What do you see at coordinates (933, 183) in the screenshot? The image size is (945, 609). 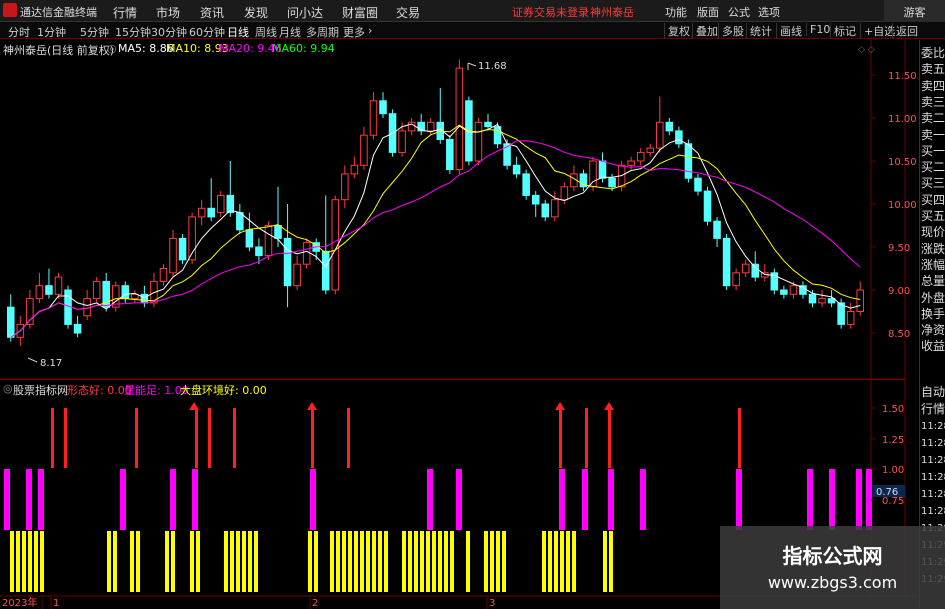 I see `quote-field-label: 买三` at bounding box center [933, 183].